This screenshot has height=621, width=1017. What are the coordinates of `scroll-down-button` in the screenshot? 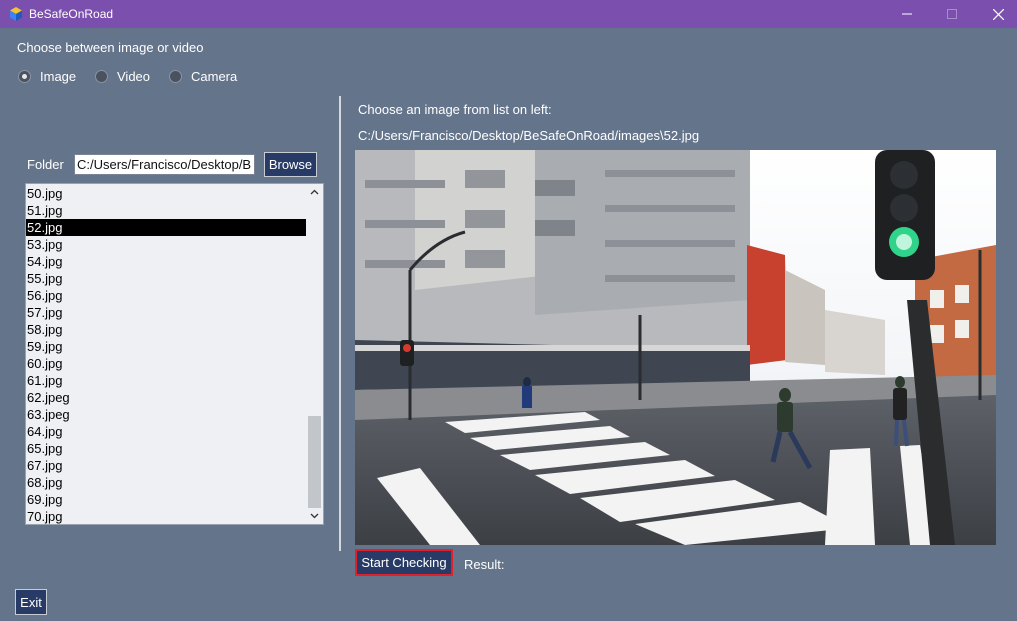 It's located at (314, 516).